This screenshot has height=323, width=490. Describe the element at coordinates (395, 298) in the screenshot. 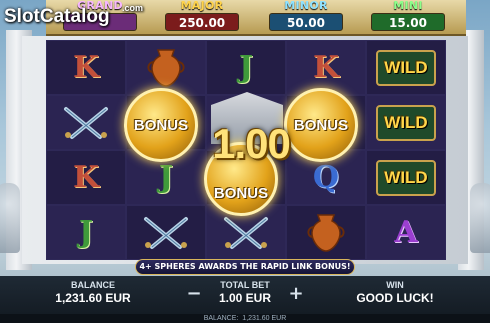

I see `win-value: GOOD LUCK!` at that location.